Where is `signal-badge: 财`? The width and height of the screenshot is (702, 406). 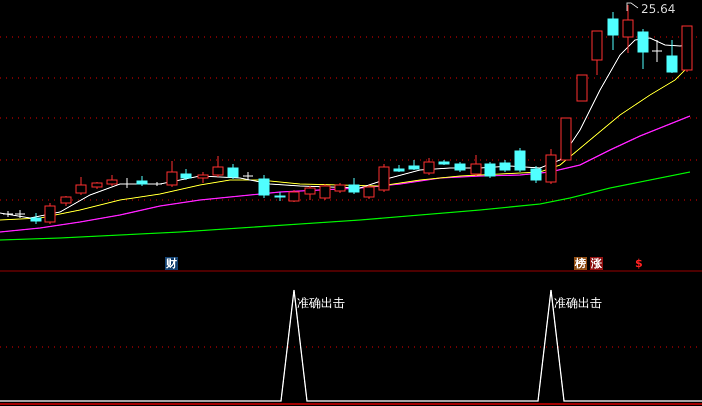 signal-badge: 财 is located at coordinates (171, 263).